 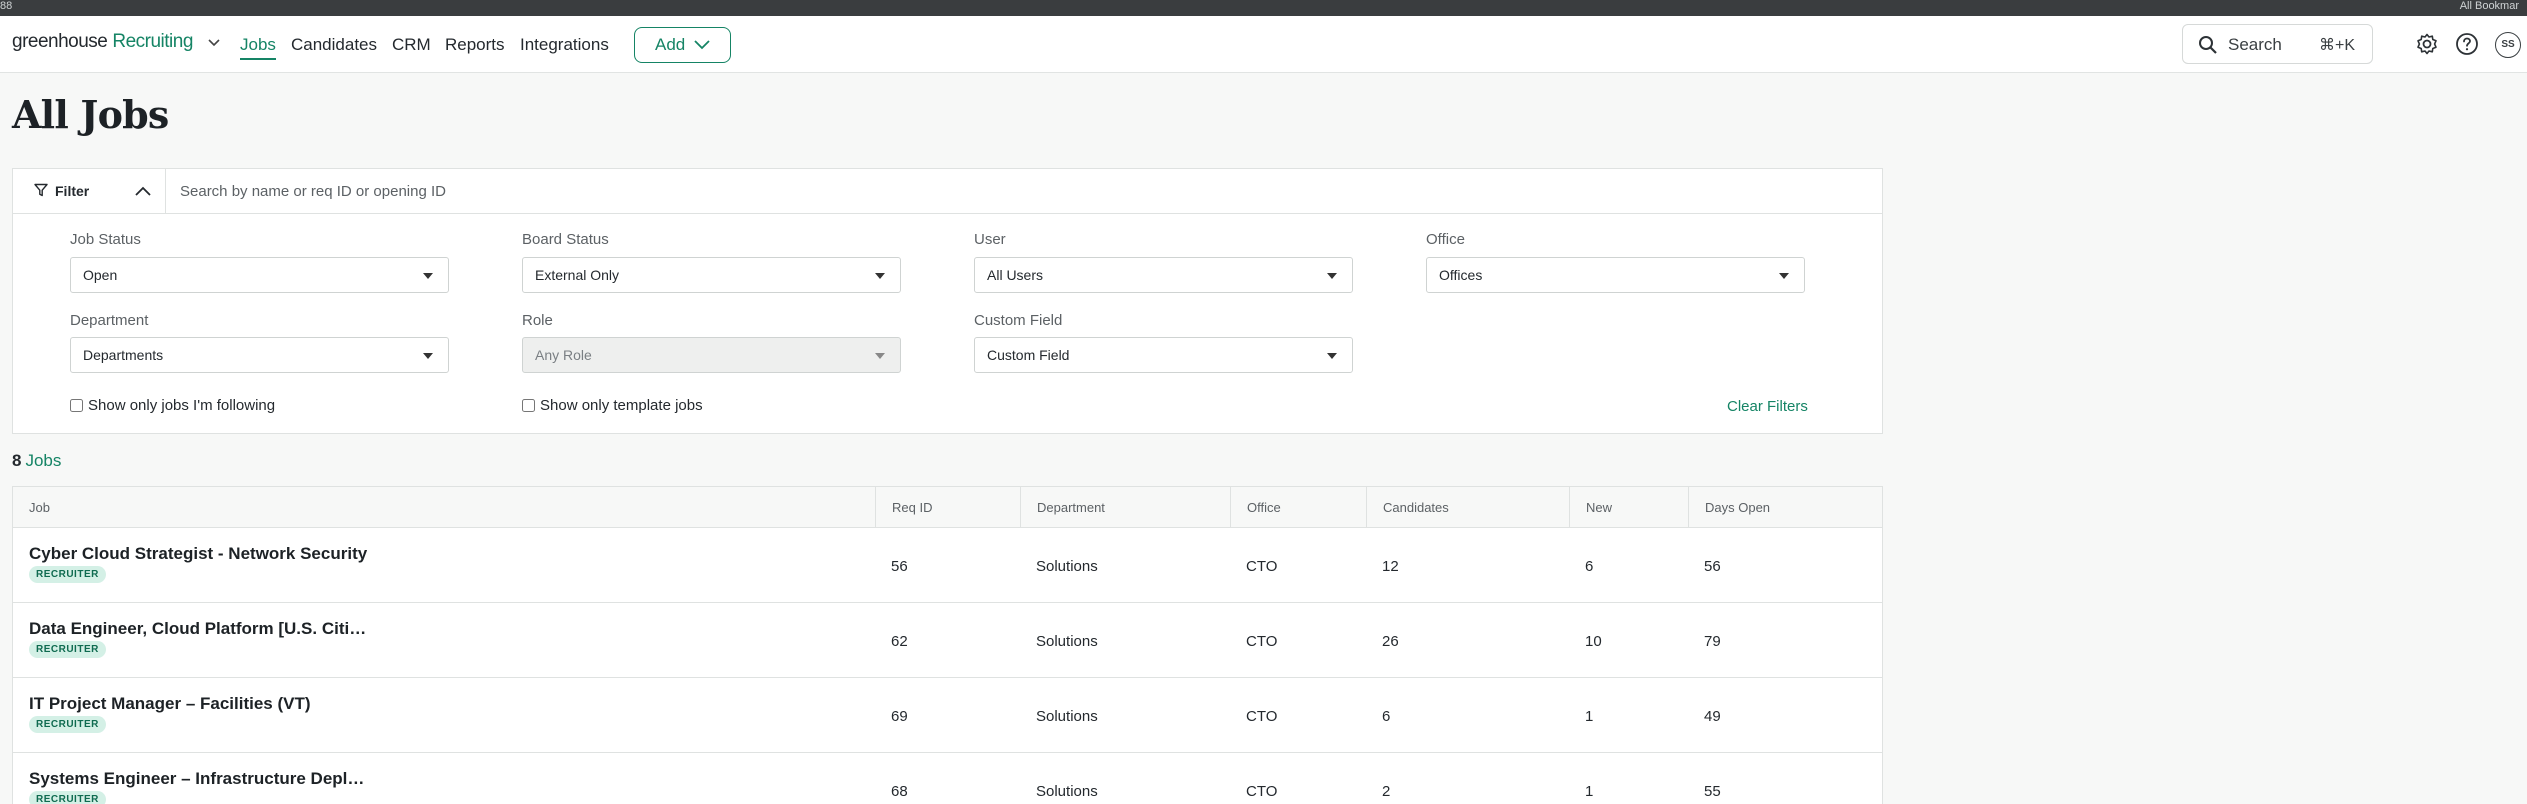 What do you see at coordinates (1712, 641) in the screenshot?
I see `days-open-cell: 79` at bounding box center [1712, 641].